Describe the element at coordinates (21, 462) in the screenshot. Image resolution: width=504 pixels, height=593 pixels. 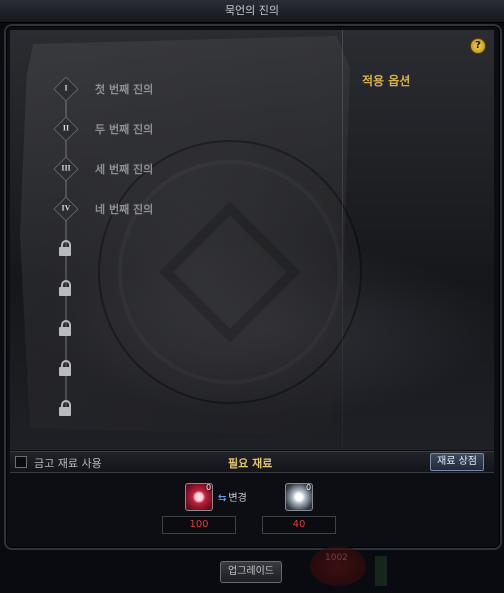
I see `storage-materials-checkbox` at that location.